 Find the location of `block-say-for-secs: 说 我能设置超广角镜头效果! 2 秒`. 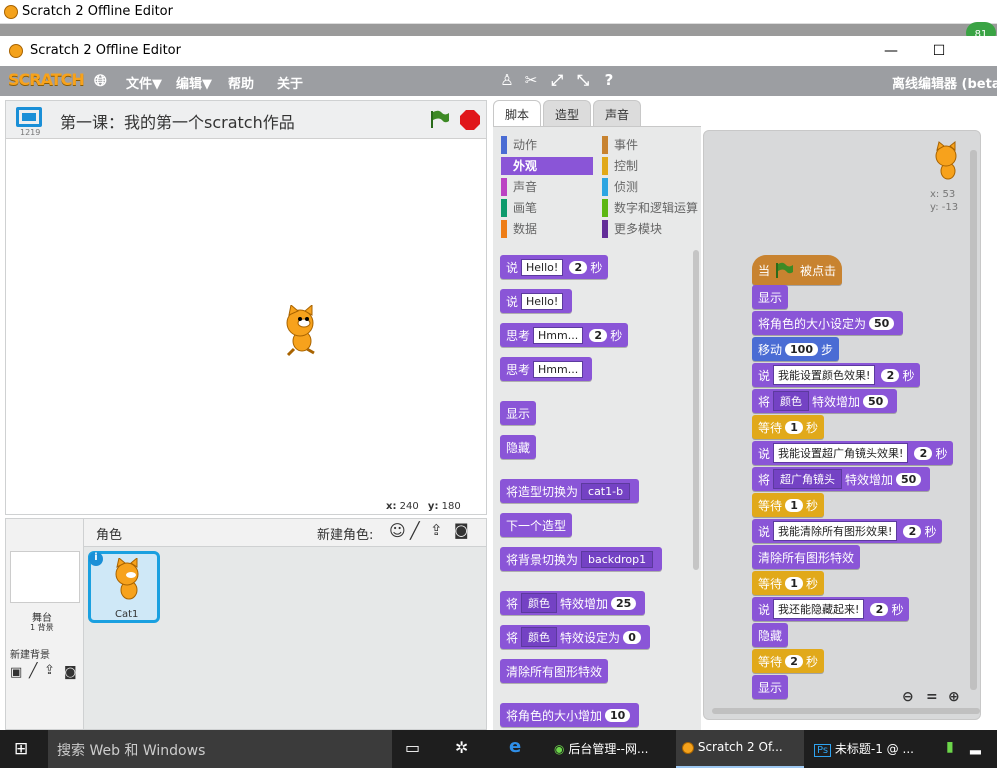

block-say-for-secs: 说 我能设置超广角镜头效果! 2 秒 is located at coordinates (853, 453).